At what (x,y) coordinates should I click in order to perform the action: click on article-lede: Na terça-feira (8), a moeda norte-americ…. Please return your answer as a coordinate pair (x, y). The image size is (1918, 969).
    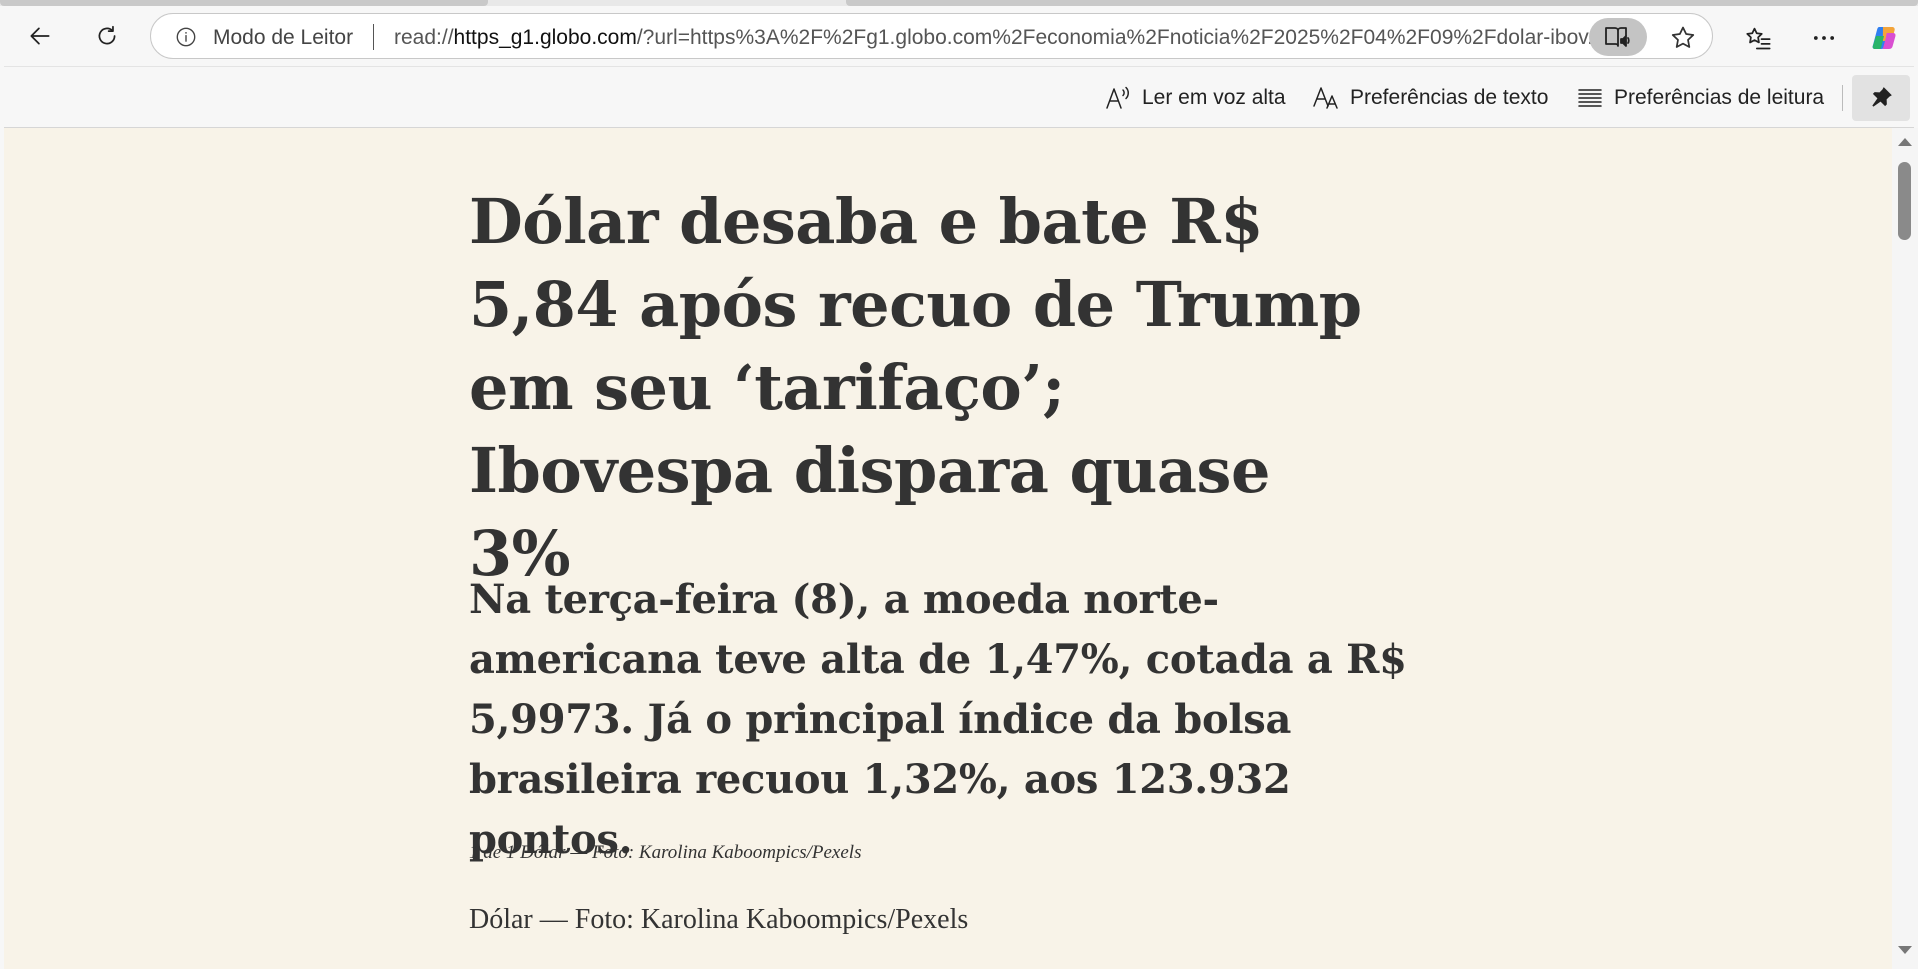
    Looking at the image, I should click on (938, 719).